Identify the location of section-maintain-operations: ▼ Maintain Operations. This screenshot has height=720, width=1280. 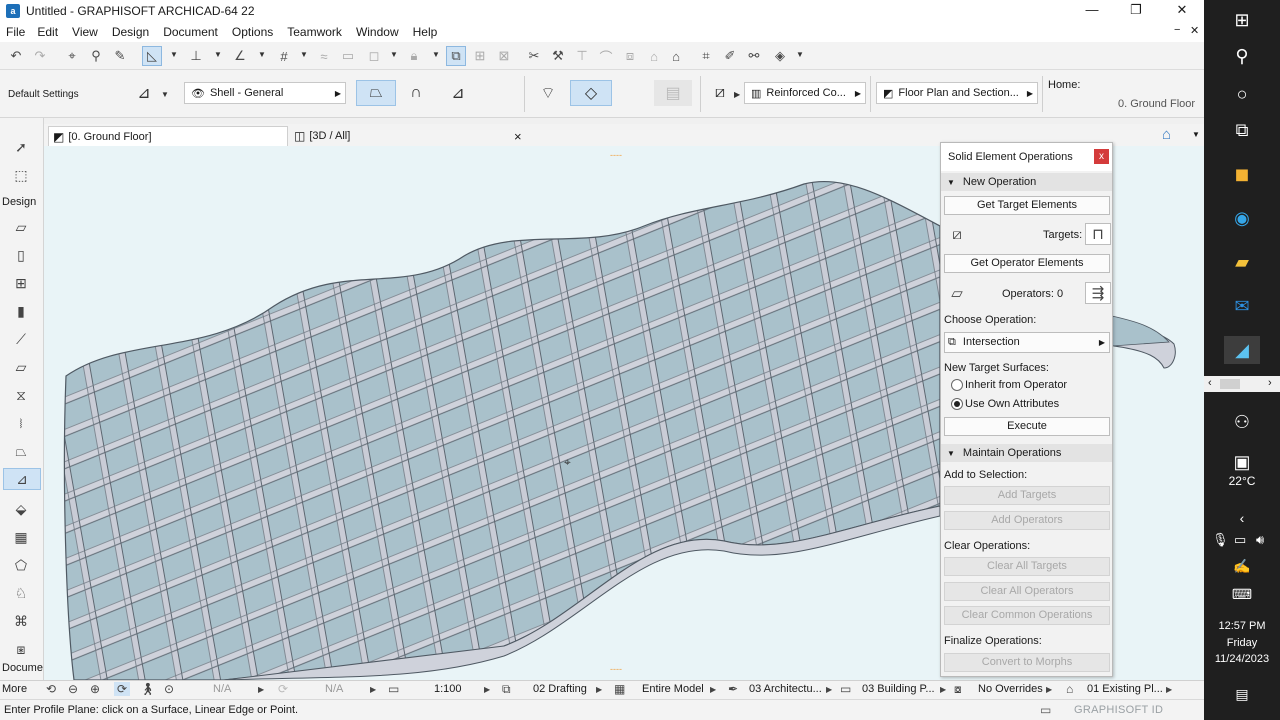
(1026, 453).